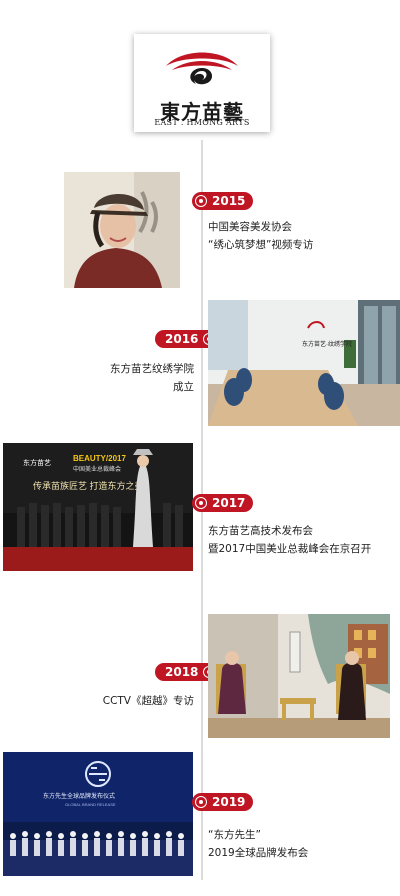 The height and width of the screenshot is (896, 400). I want to click on launch-title: 东方先生全球品牌发布仪式, so click(79, 796).